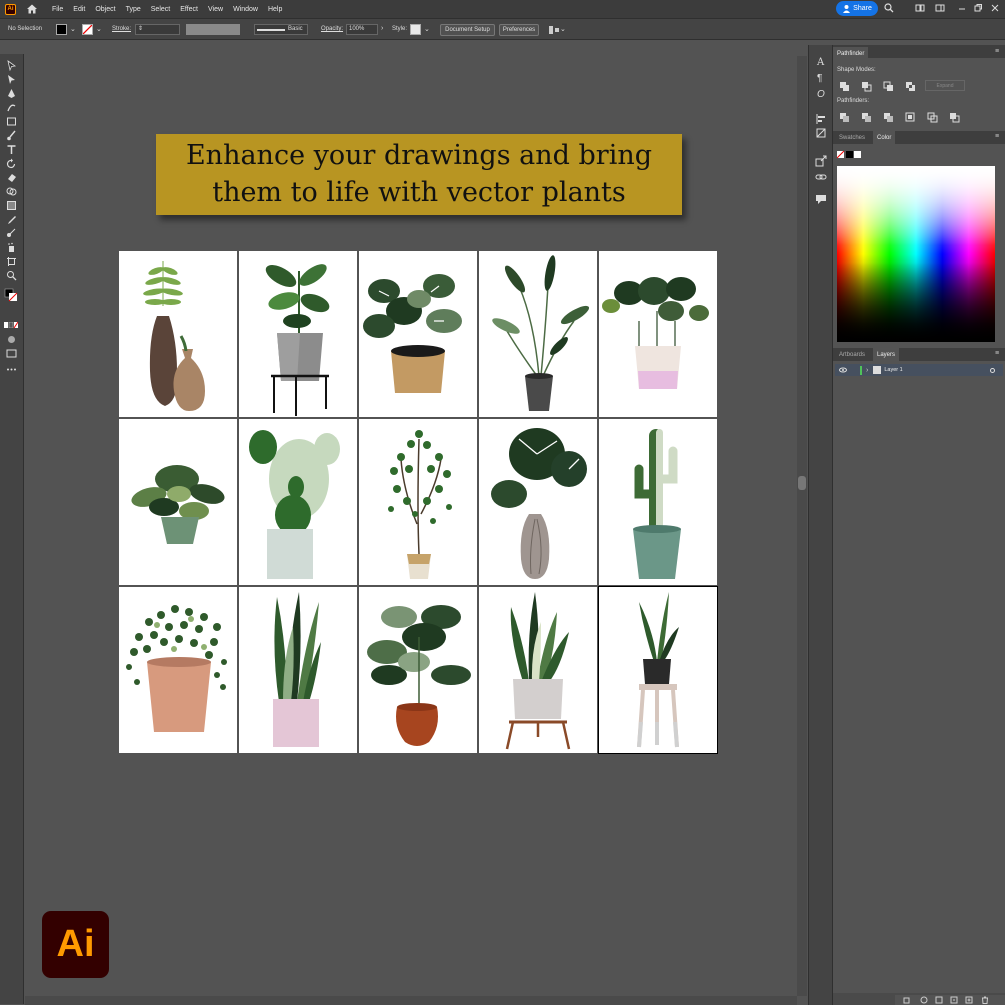 The image size is (1005, 1005). I want to click on horizontal-scrollbar, so click(411, 1000).